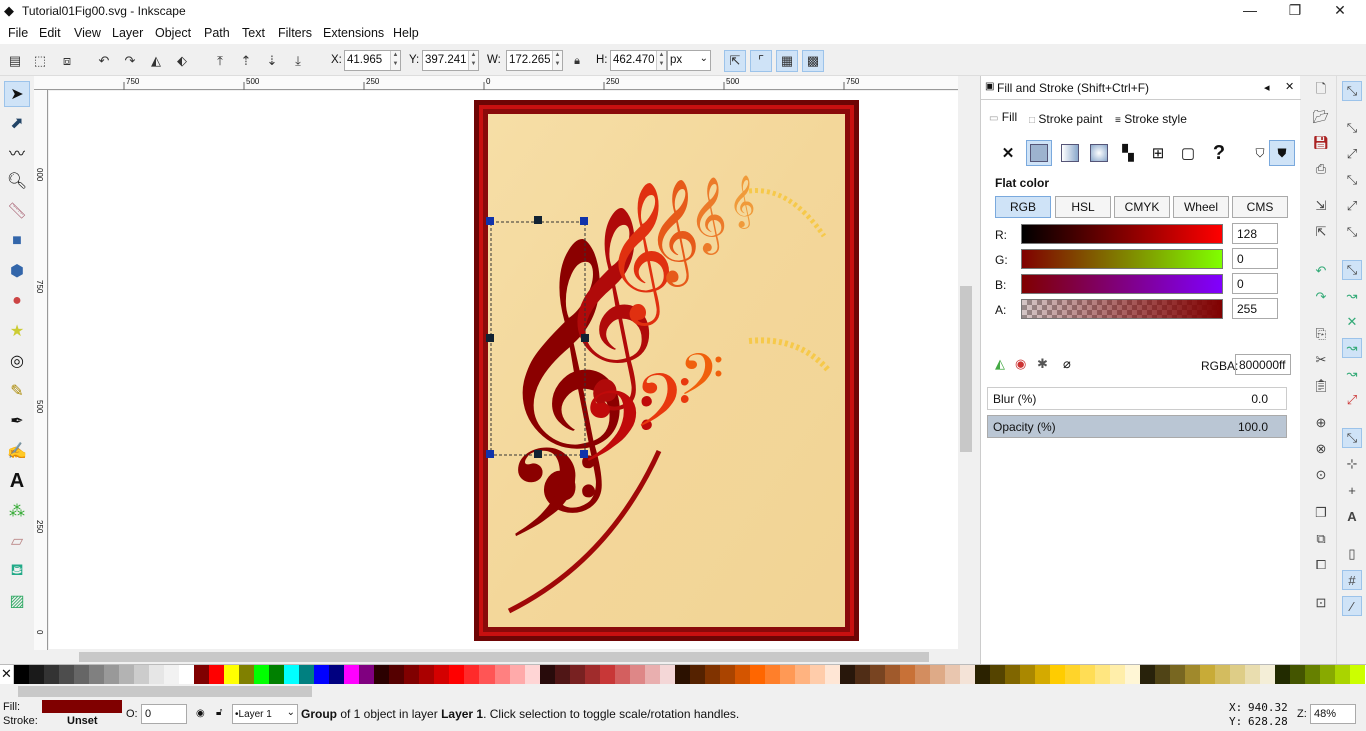 The image size is (1366, 731). Describe the element at coordinates (1255, 233) in the screenshot. I see `r-value-field: 128` at that location.